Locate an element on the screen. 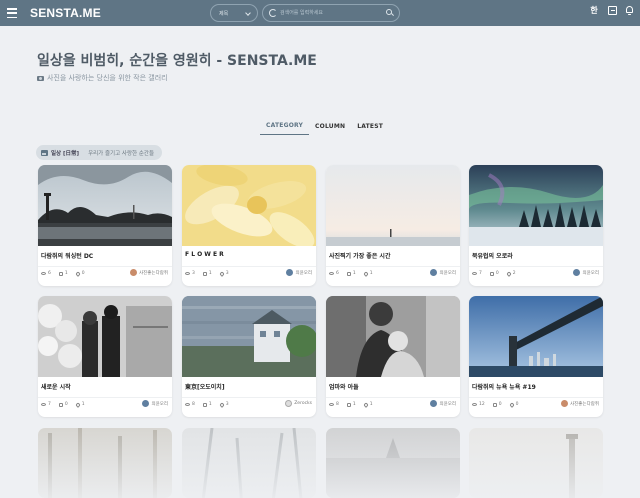  view-count: 3 is located at coordinates (193, 273).